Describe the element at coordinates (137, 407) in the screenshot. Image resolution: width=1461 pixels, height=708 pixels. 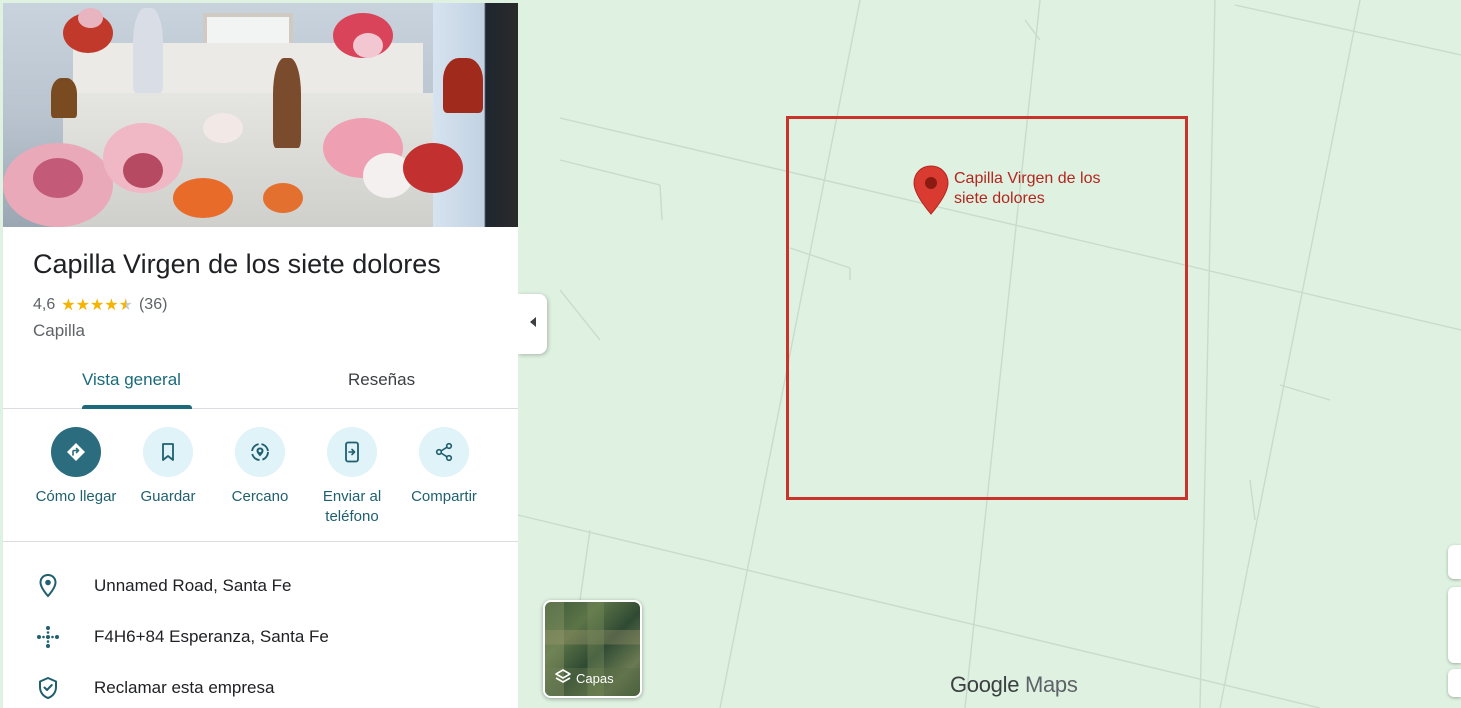
I see `active-tab-indicator` at that location.